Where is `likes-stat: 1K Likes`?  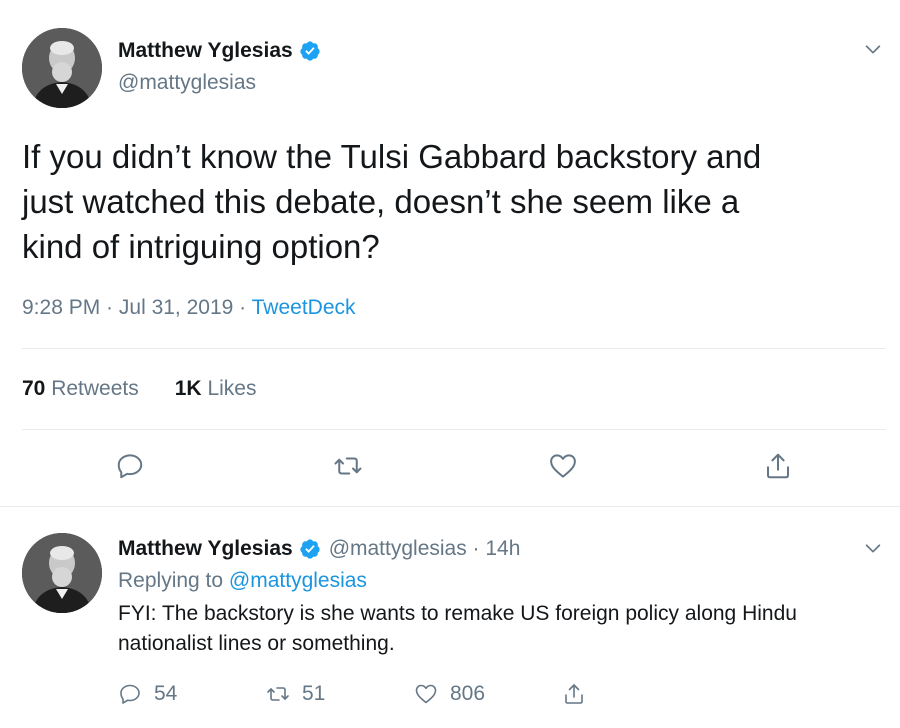
likes-stat: 1K Likes is located at coordinates (216, 389).